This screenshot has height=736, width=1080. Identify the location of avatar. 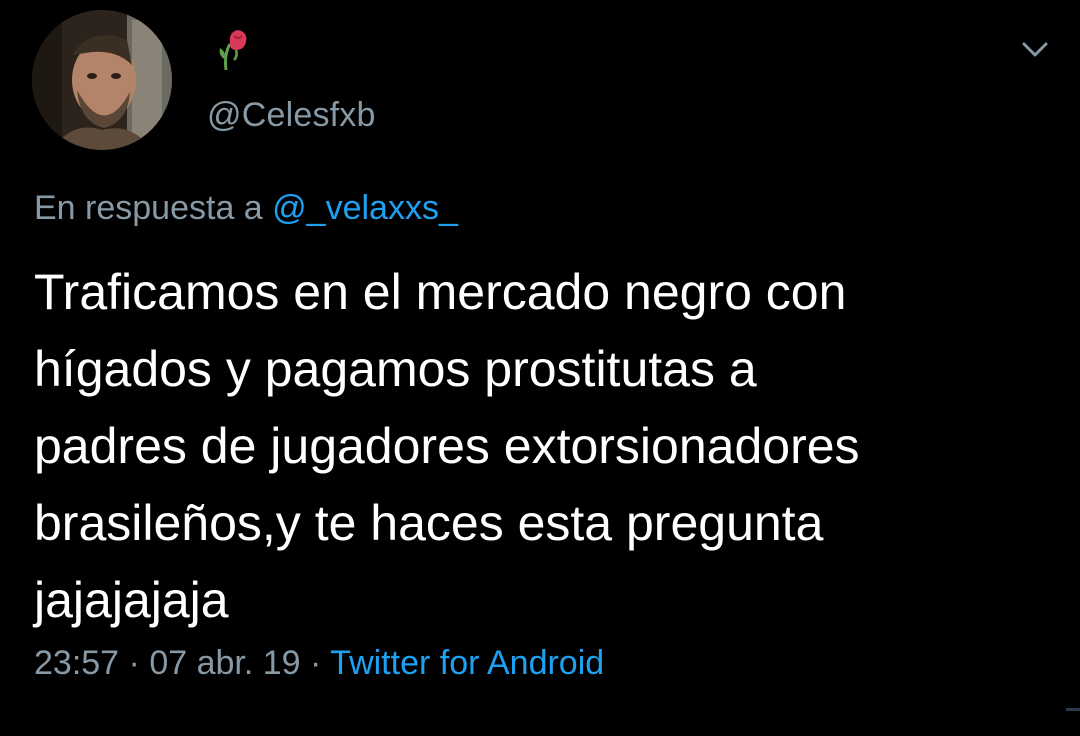
(102, 80).